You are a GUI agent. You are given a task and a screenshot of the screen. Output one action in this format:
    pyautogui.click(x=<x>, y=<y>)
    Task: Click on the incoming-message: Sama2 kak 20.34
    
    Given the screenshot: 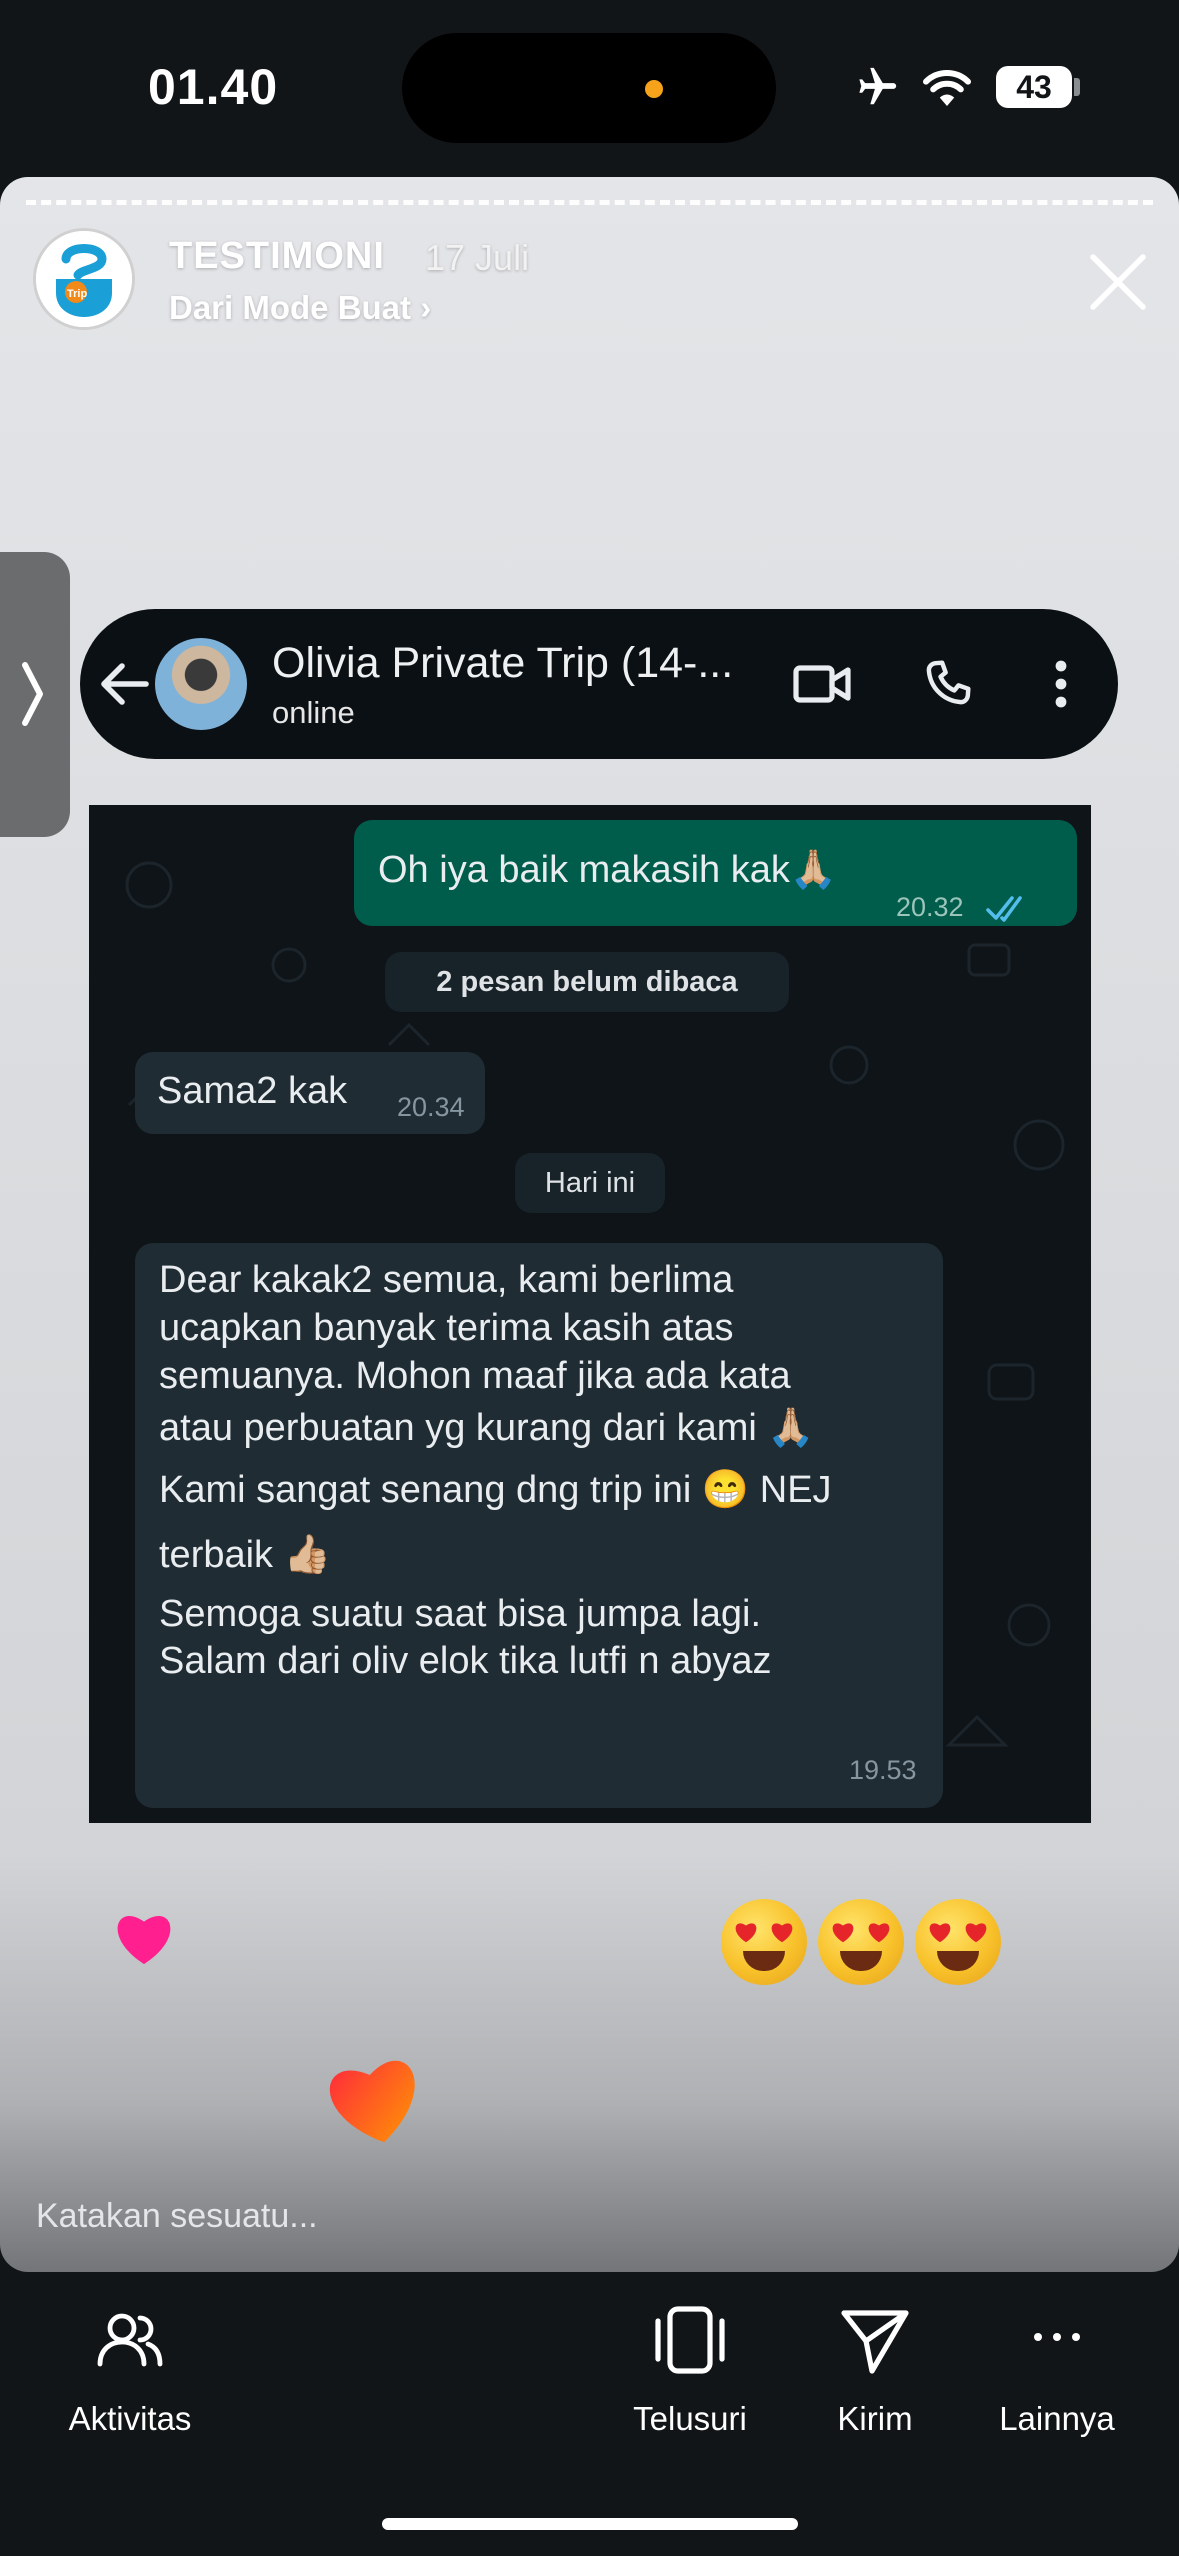 What is the action you would take?
    pyautogui.click(x=310, y=1093)
    